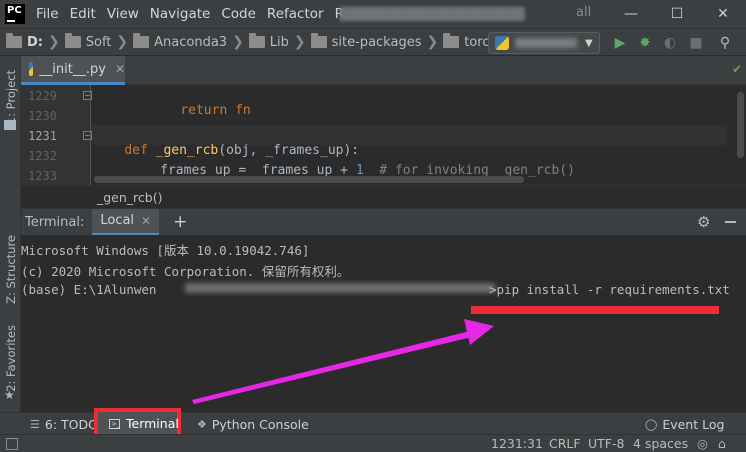  Describe the element at coordinates (64, 424) in the screenshot. I see `todo-tool-button: ☰ 6: TODO` at that location.